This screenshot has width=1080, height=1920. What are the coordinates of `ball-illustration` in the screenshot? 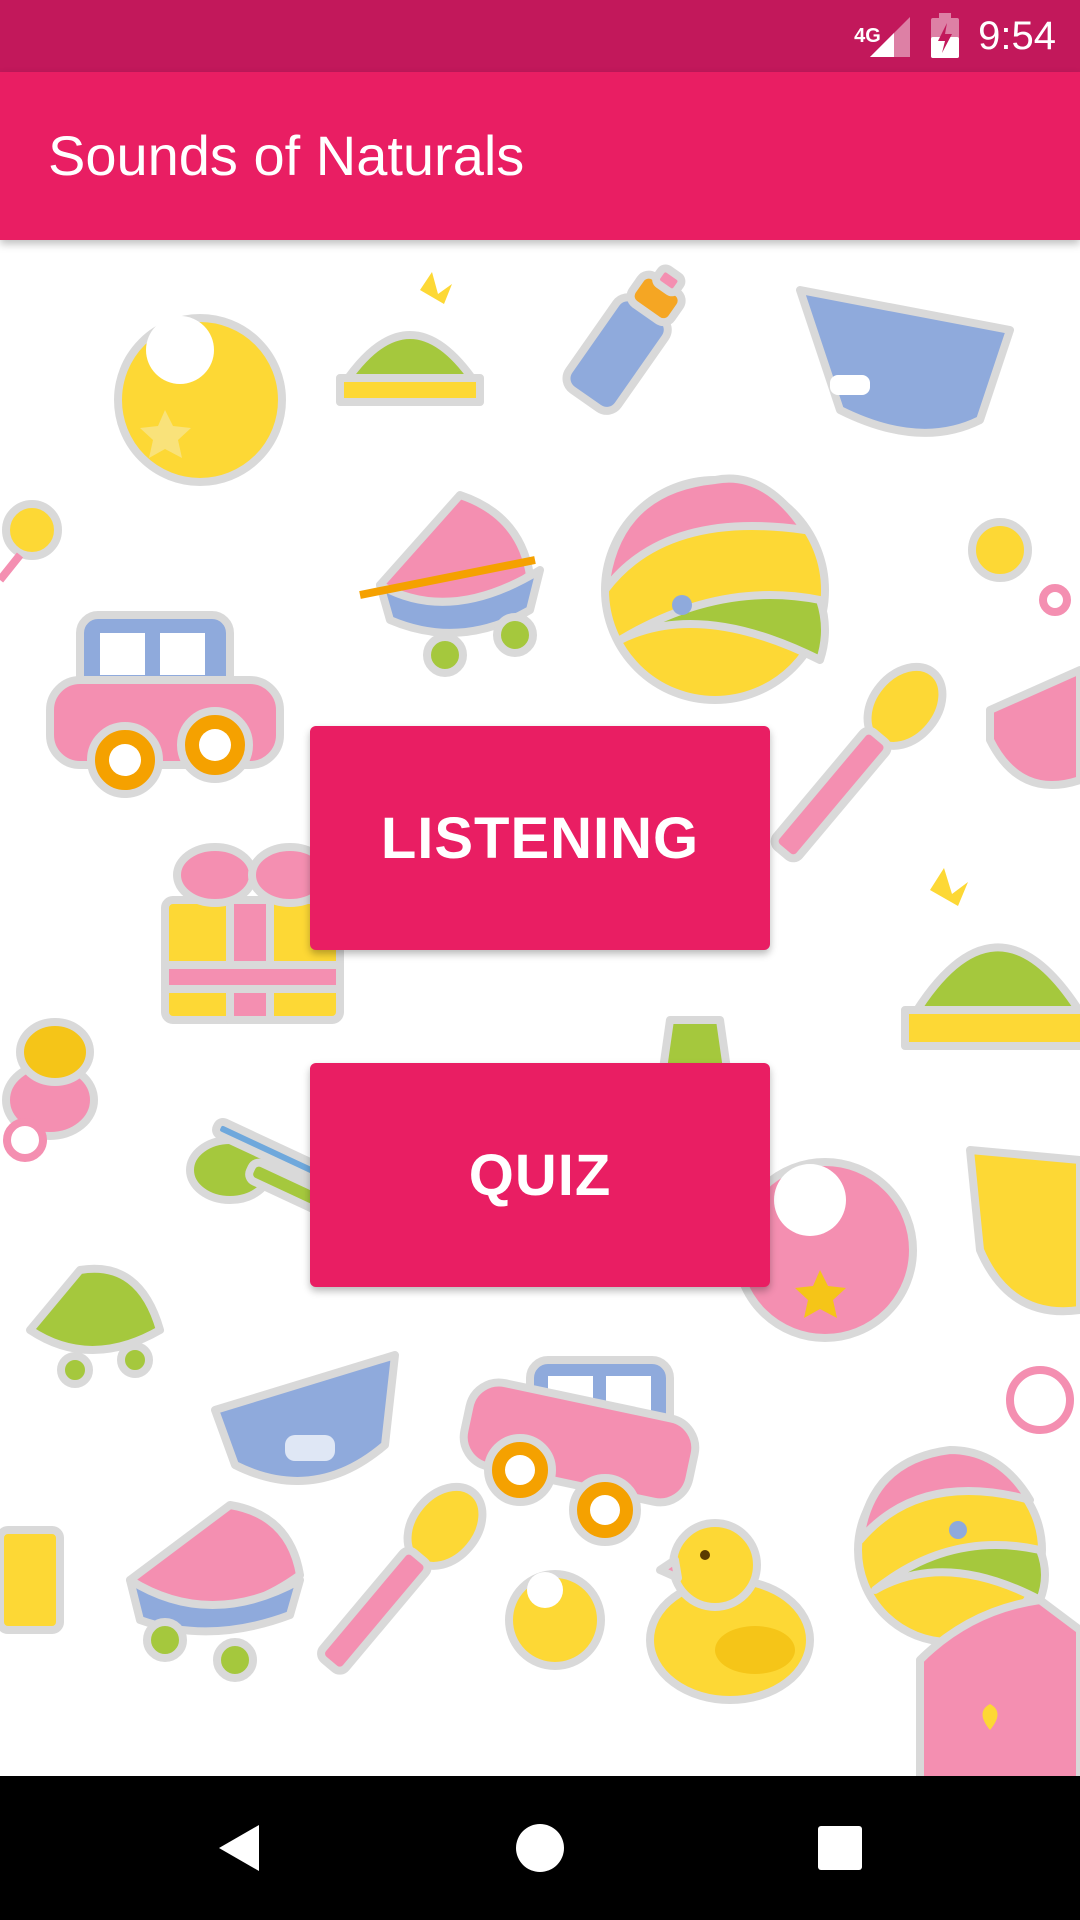 It's located at (715, 589).